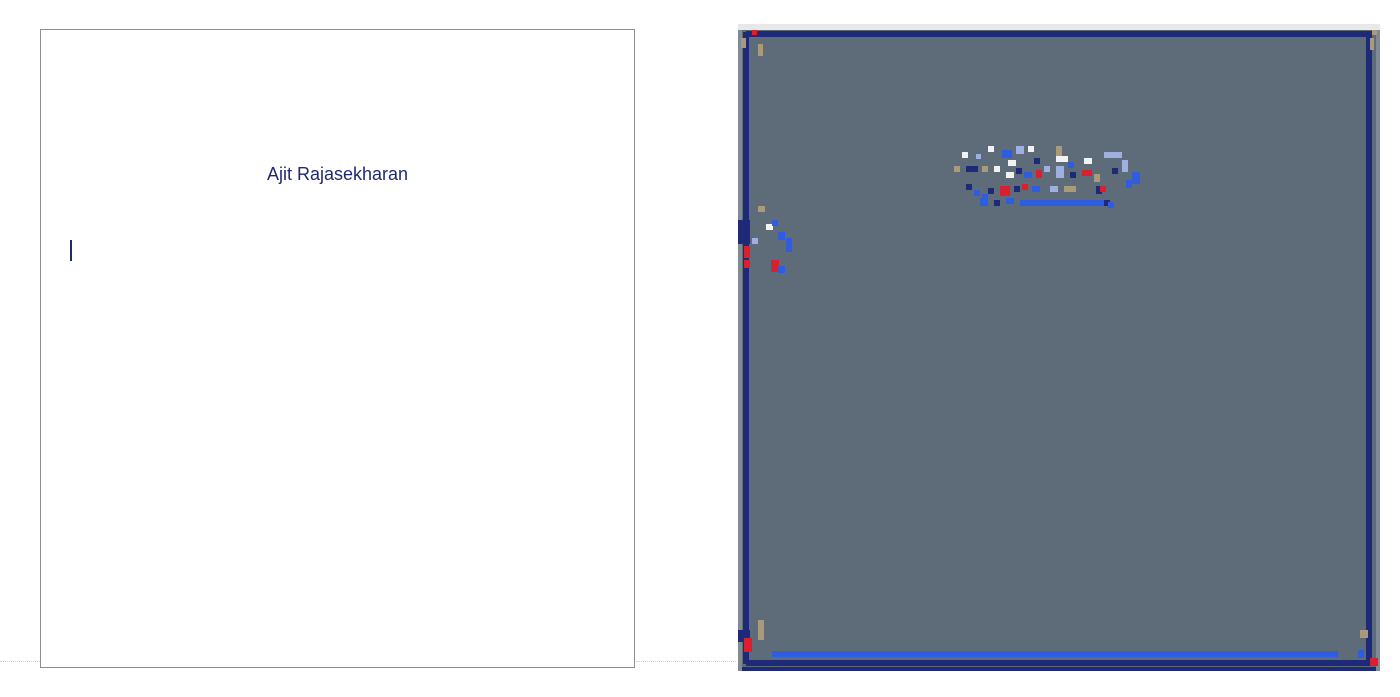 Image resolution: width=1400 pixels, height=697 pixels. What do you see at coordinates (20, 661) in the screenshot?
I see `baseline-left` at bounding box center [20, 661].